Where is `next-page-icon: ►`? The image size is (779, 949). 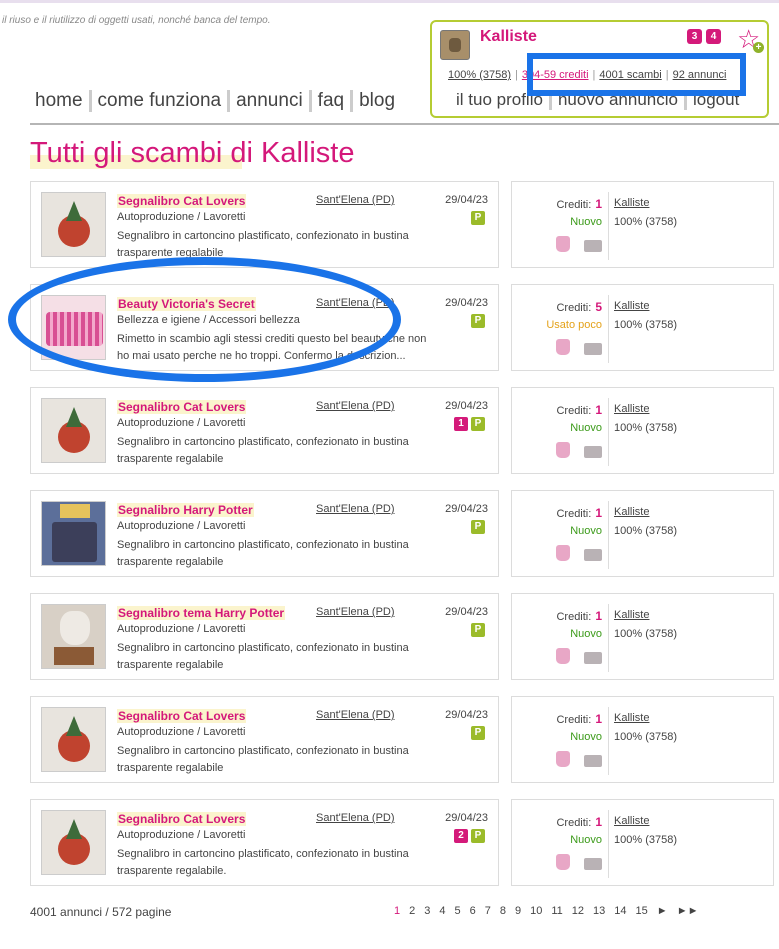
next-page-icon: ► is located at coordinates (662, 911).